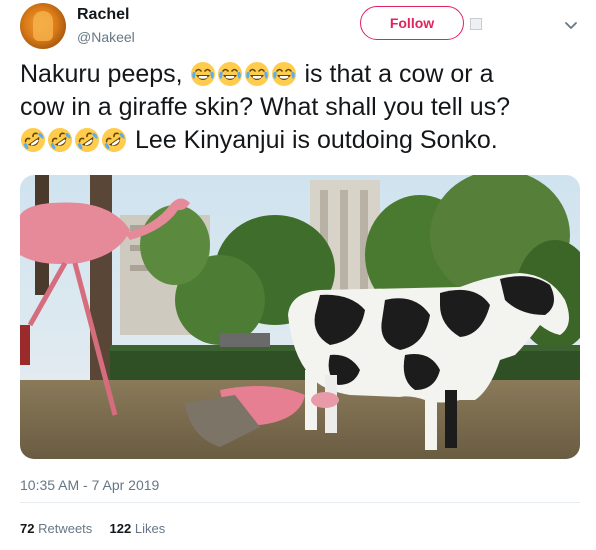  I want to click on divider, so click(300, 502).